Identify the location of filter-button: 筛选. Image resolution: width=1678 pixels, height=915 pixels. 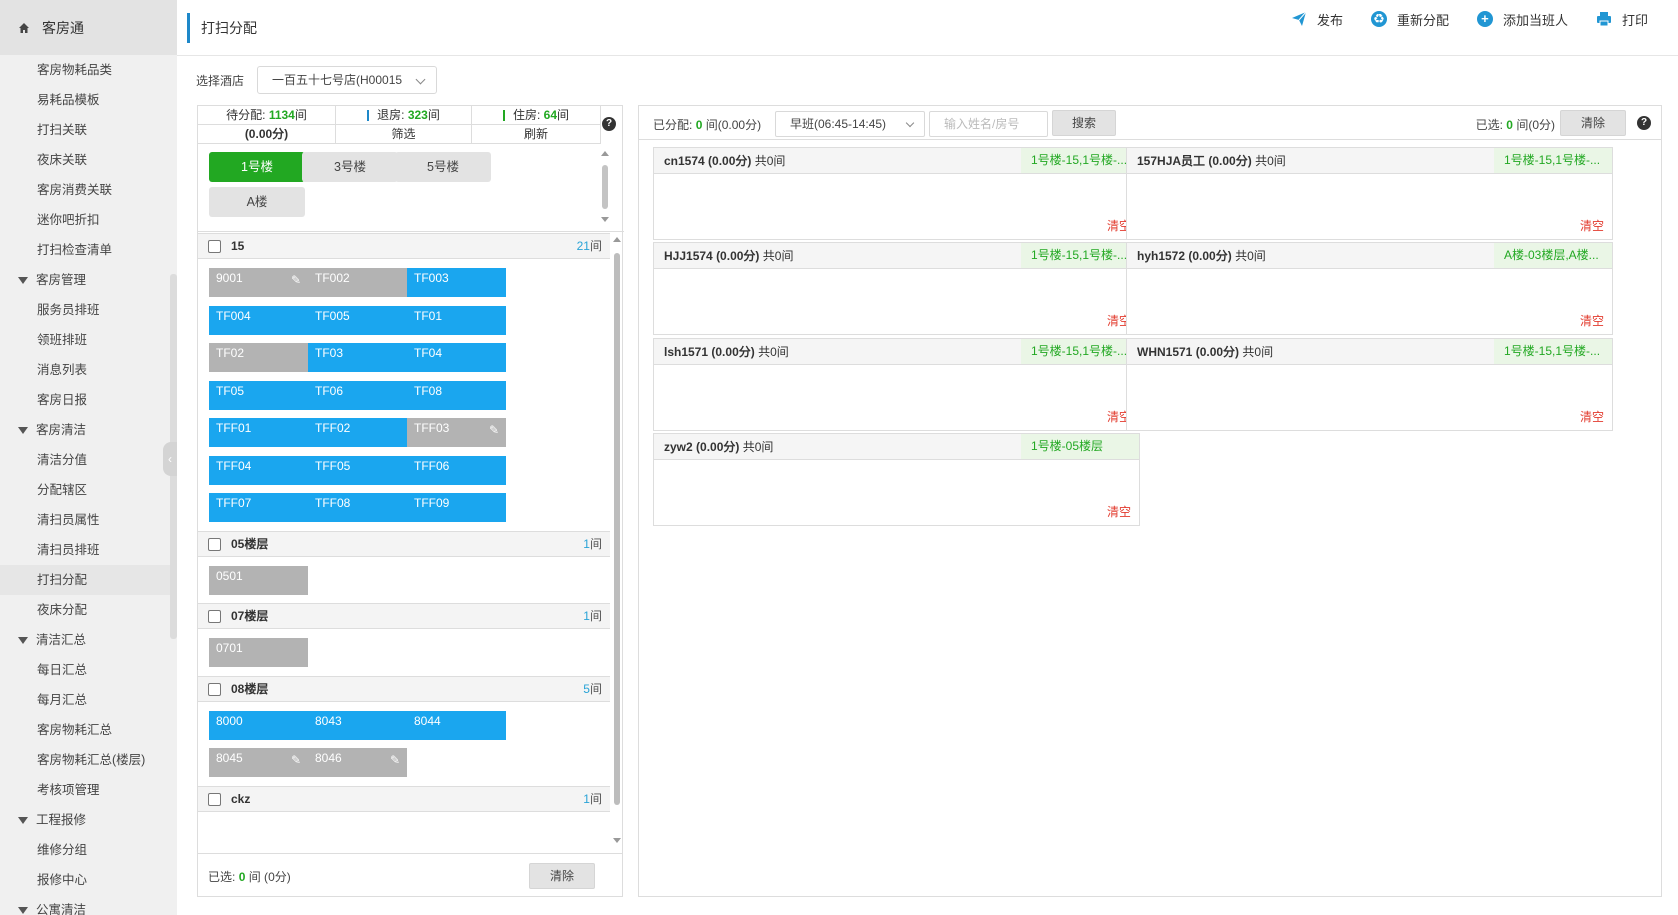
(404, 134).